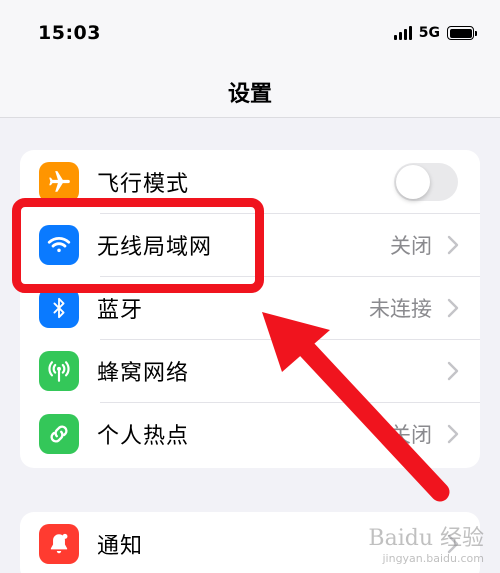 The width and height of the screenshot is (500, 573). What do you see at coordinates (426, 538) in the screenshot?
I see `watermark-brand: Baidu 经验` at bounding box center [426, 538].